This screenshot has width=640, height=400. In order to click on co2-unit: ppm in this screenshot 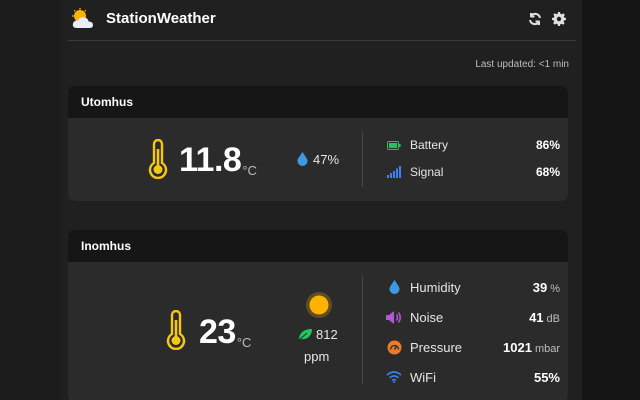, I will do `click(317, 356)`.